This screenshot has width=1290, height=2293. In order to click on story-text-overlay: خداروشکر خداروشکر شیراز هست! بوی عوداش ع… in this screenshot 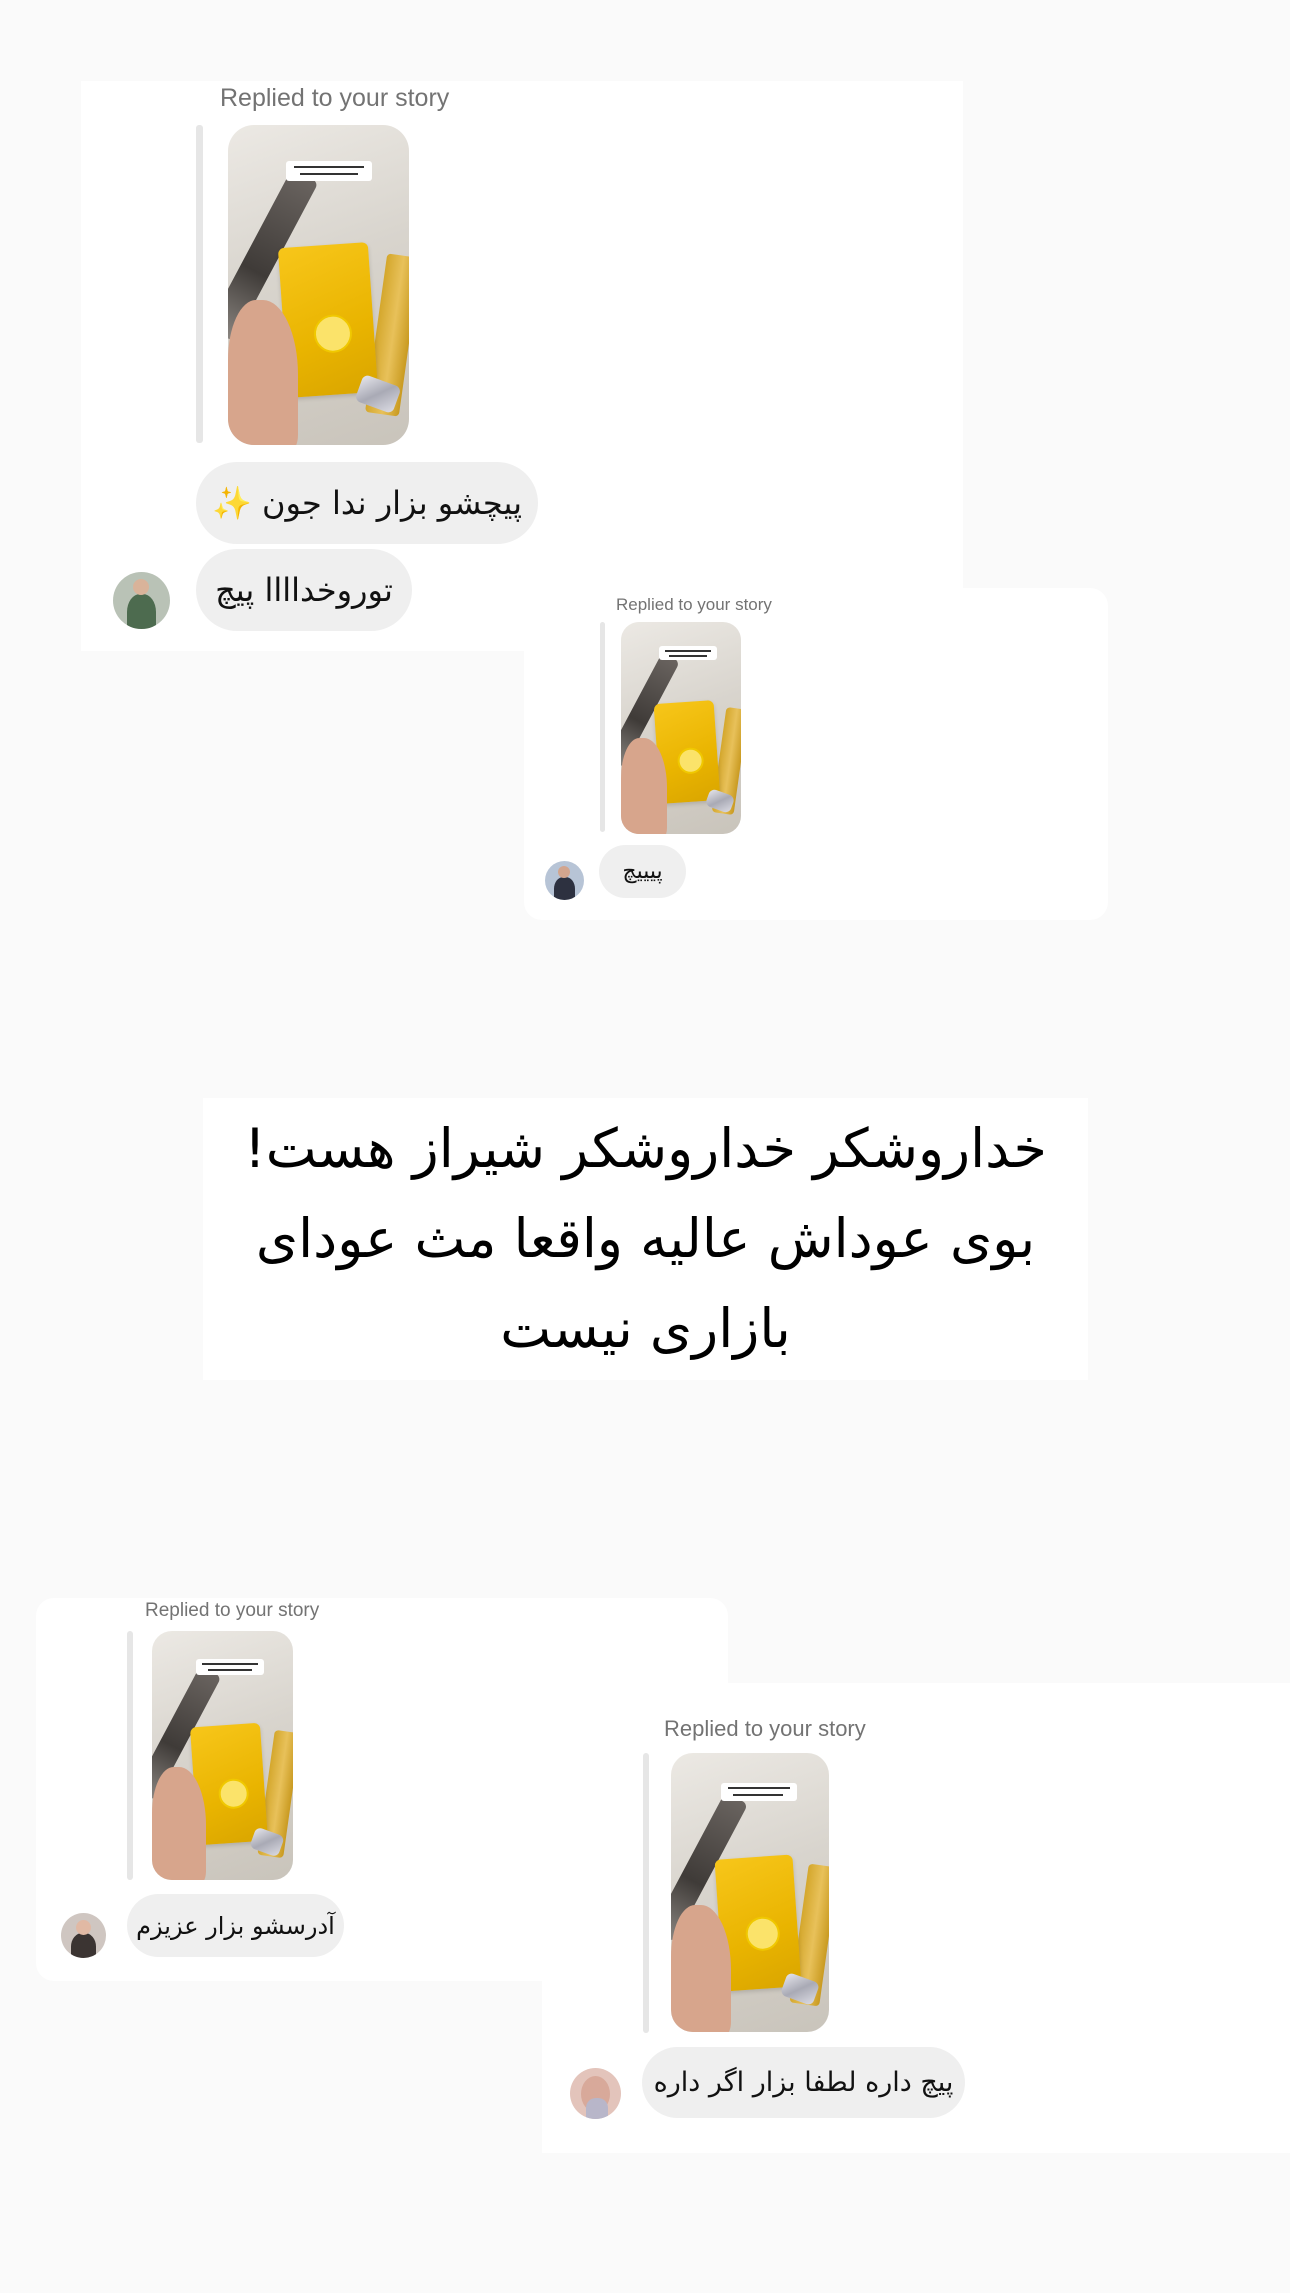, I will do `click(645, 1239)`.